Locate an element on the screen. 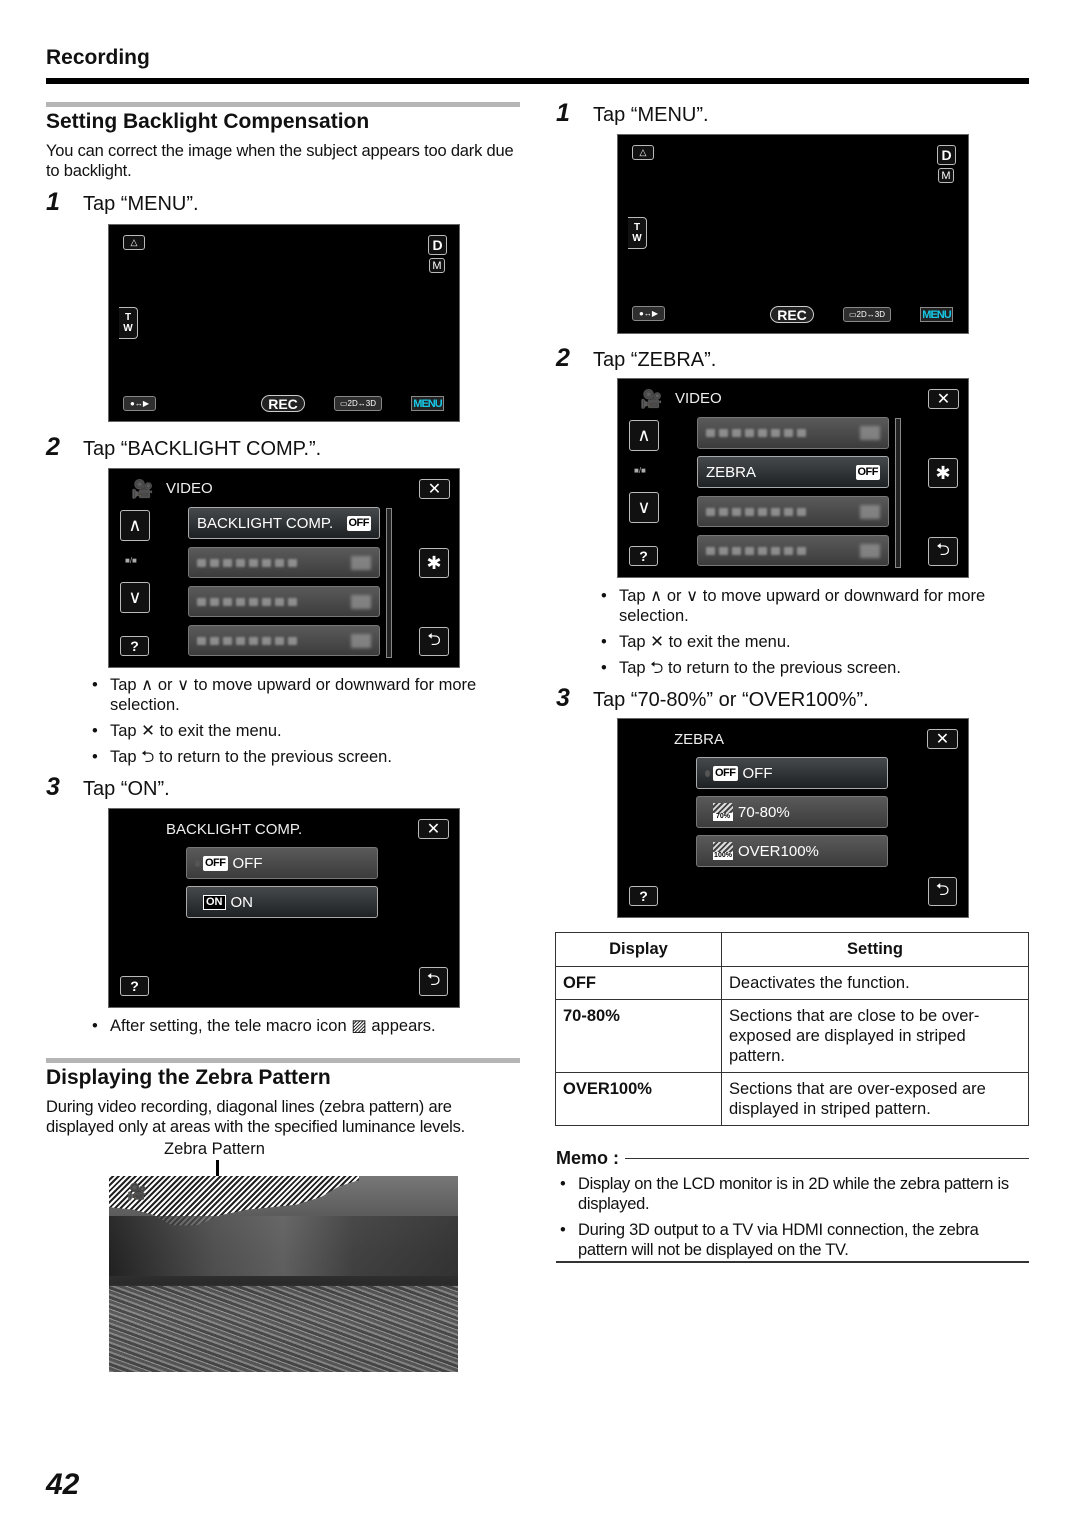  option-over100: 100% OVER100% is located at coordinates (792, 851).